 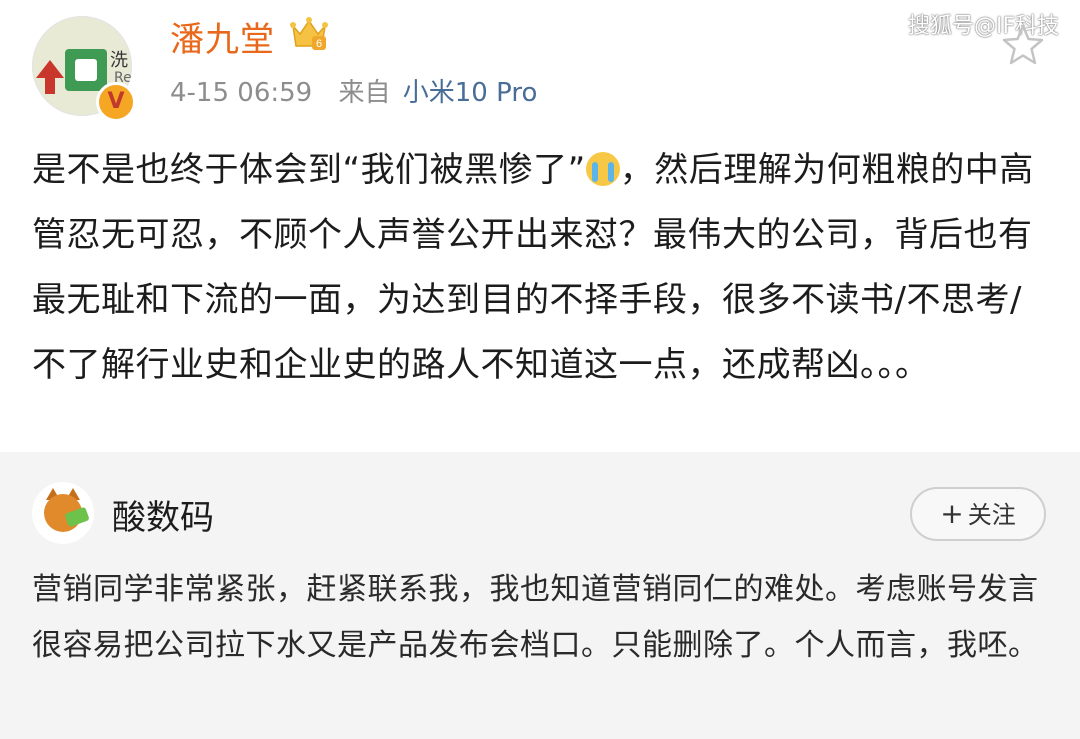 What do you see at coordinates (86, 70) in the screenshot?
I see `avatar-restroom-icon` at bounding box center [86, 70].